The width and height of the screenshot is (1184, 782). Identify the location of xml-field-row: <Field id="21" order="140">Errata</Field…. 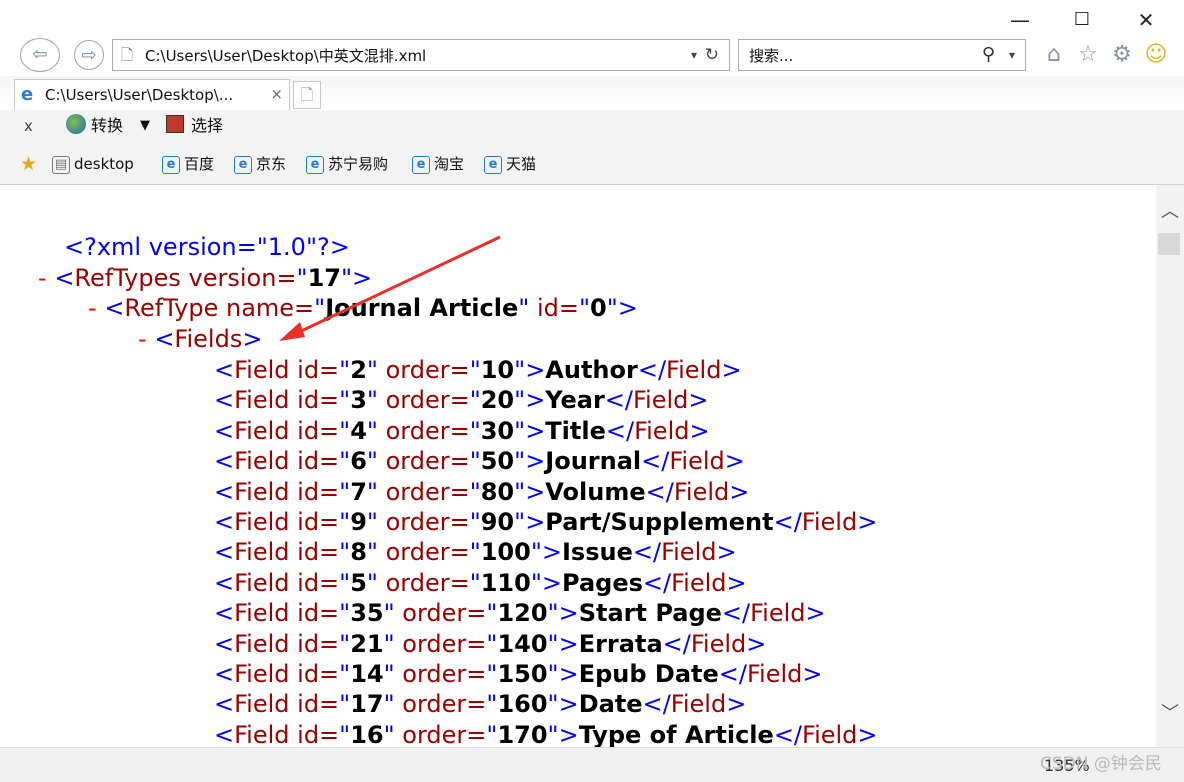
(490, 644).